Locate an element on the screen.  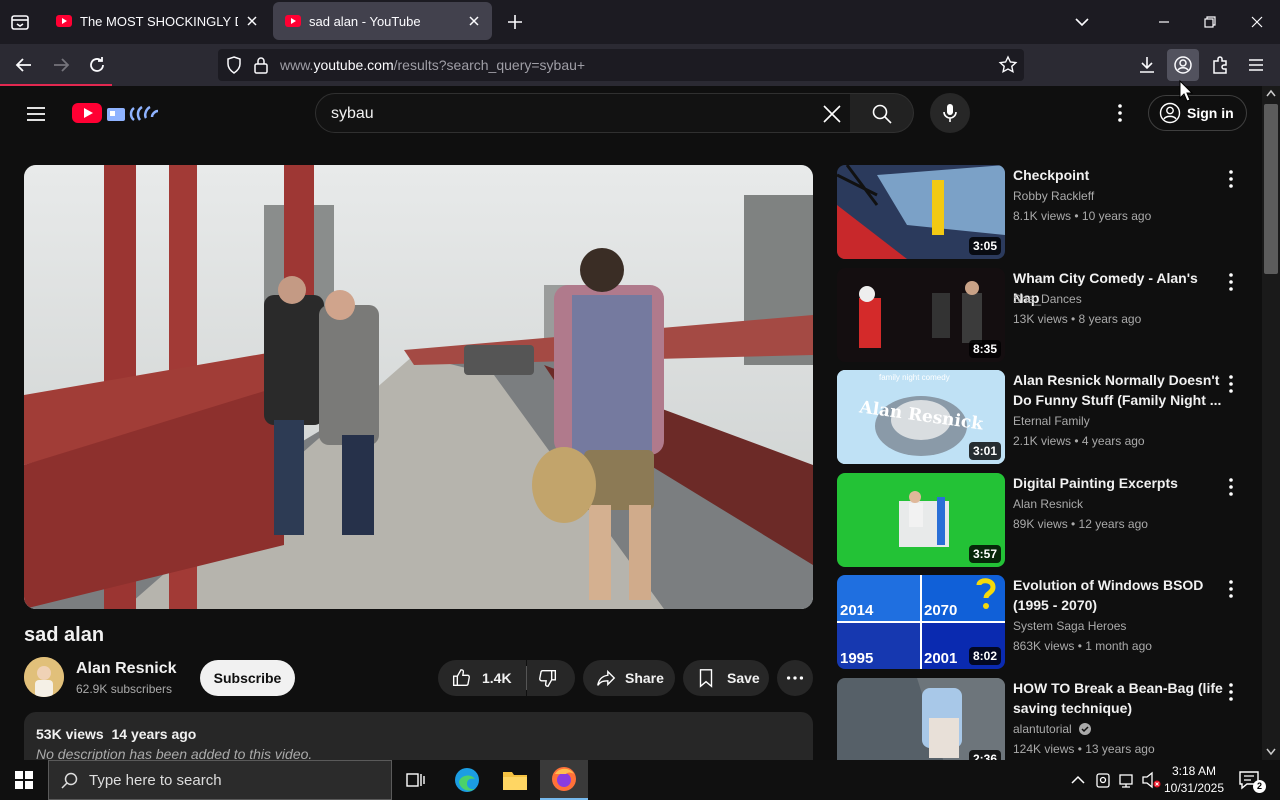
thumbs-up-icon is located at coordinates (461, 678).